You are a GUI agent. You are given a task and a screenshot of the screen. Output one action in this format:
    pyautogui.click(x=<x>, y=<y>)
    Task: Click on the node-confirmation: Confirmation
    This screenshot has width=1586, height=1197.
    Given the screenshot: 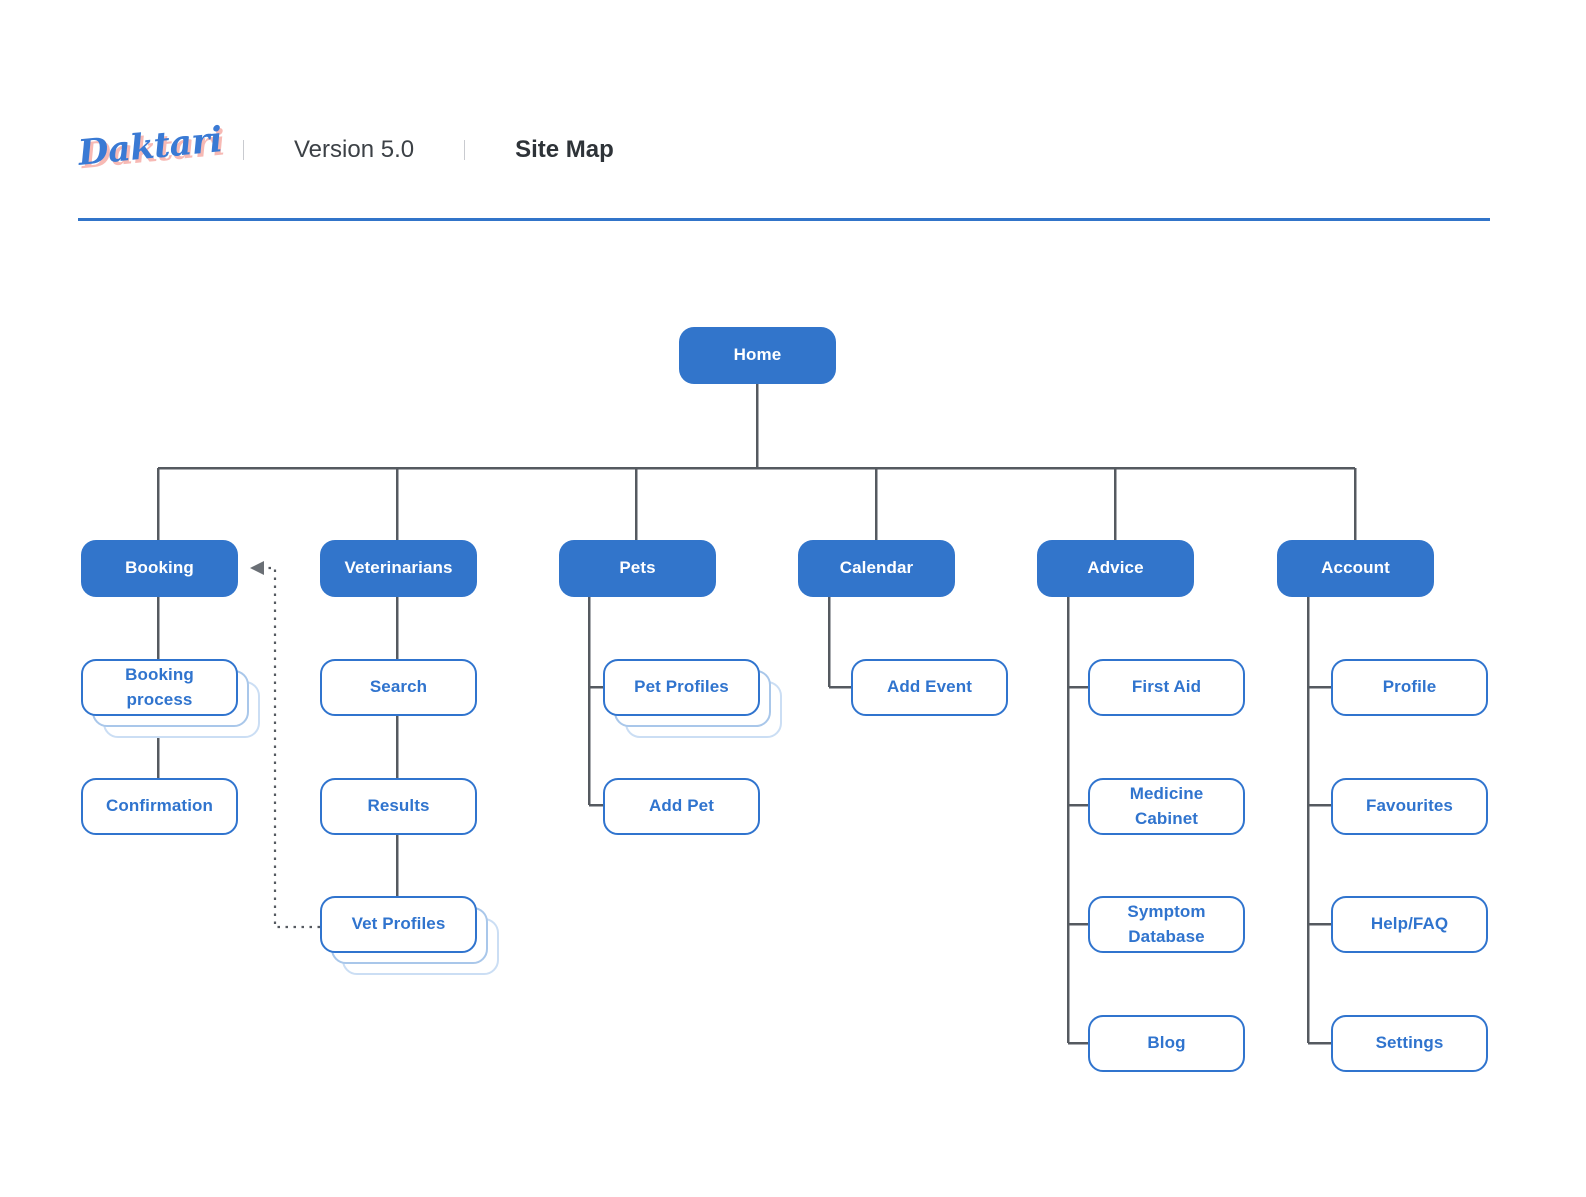 What is the action you would take?
    pyautogui.click(x=159, y=806)
    